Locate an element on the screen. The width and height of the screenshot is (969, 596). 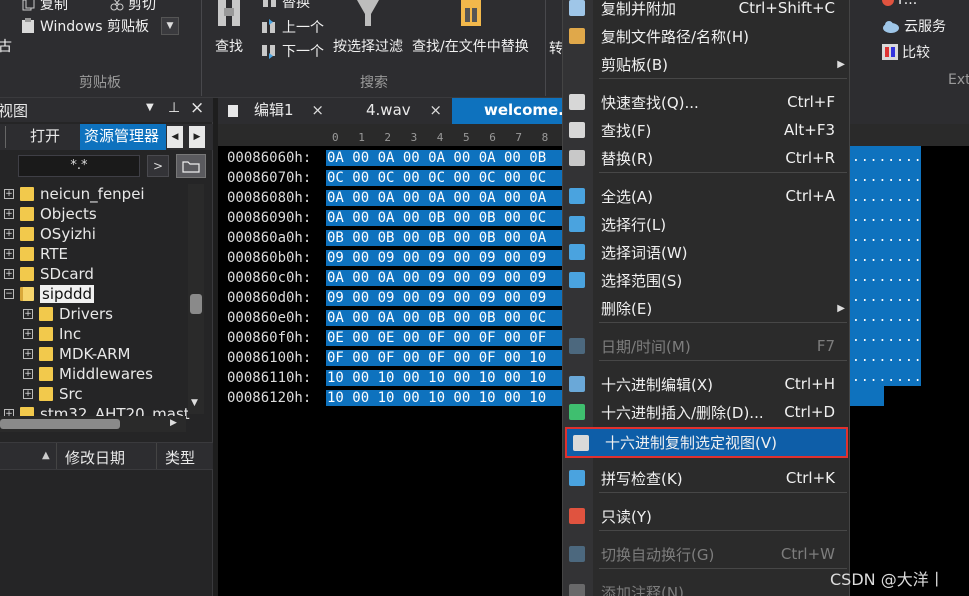
tab-edit1: 编辑1 × is located at coordinates (276, 111).